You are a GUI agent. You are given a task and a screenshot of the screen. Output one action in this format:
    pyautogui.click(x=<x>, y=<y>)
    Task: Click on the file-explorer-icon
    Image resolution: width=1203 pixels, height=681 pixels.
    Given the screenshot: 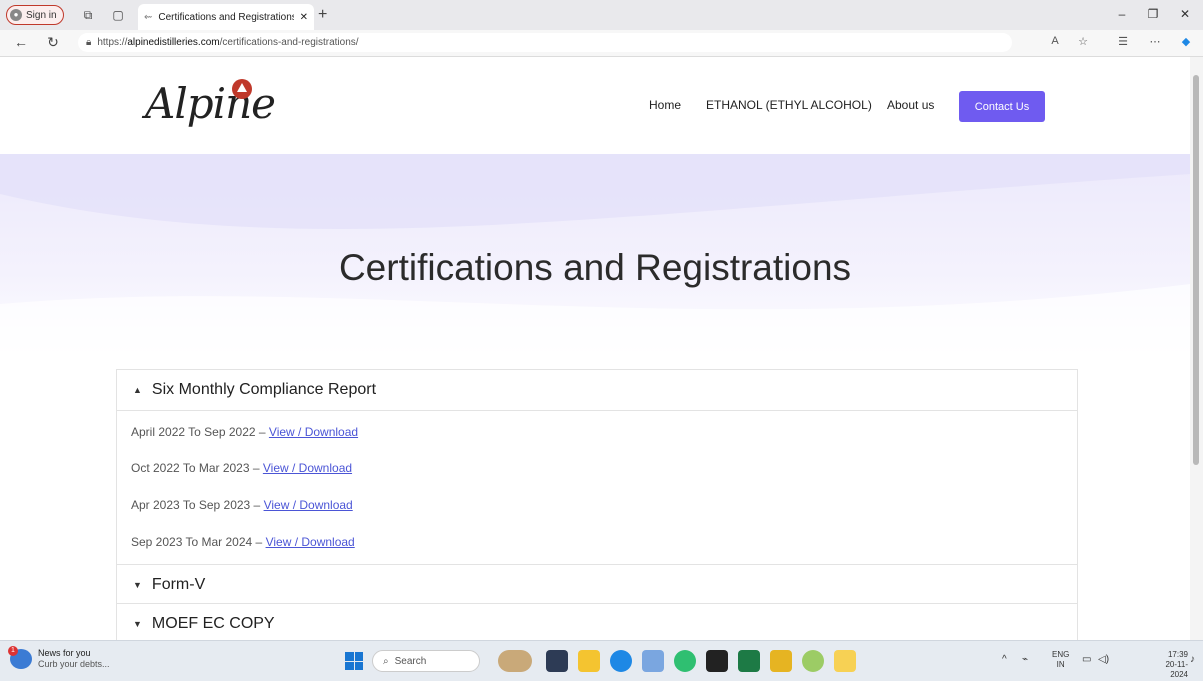 What is the action you would take?
    pyautogui.click(x=589, y=661)
    